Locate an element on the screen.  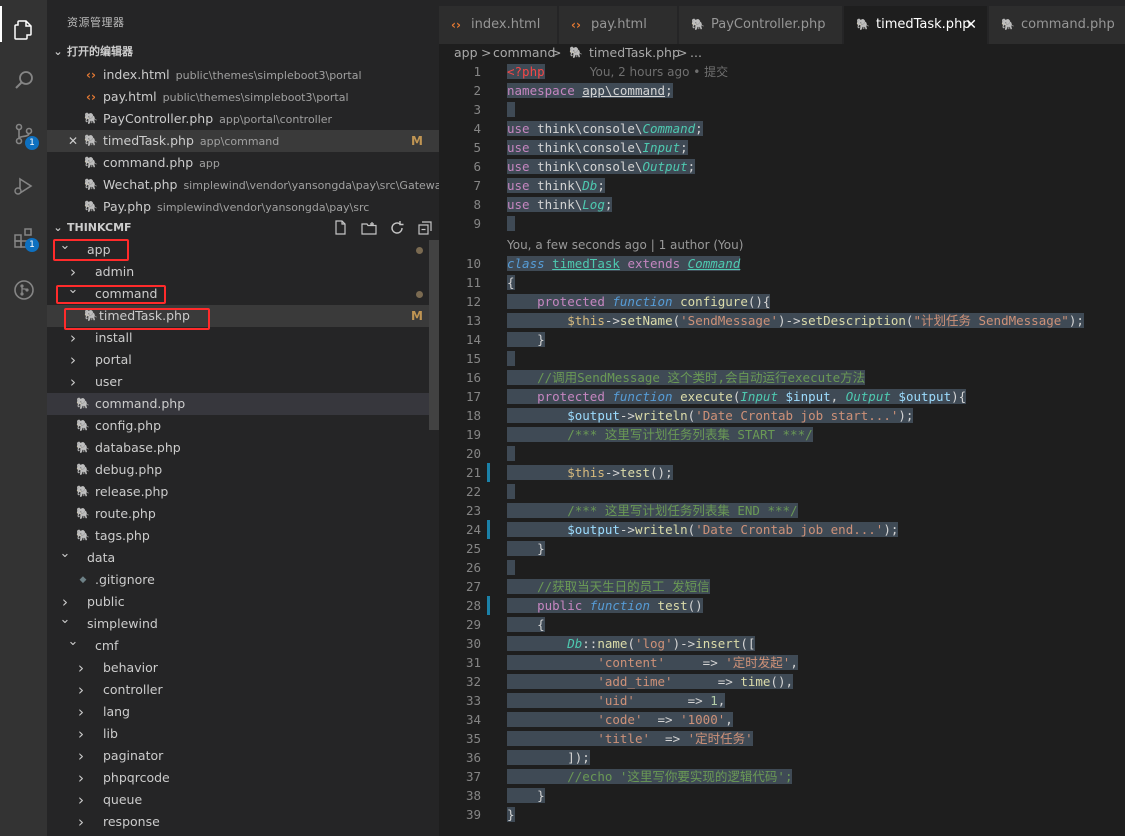
collapse-all-icon is located at coordinates (425, 228).